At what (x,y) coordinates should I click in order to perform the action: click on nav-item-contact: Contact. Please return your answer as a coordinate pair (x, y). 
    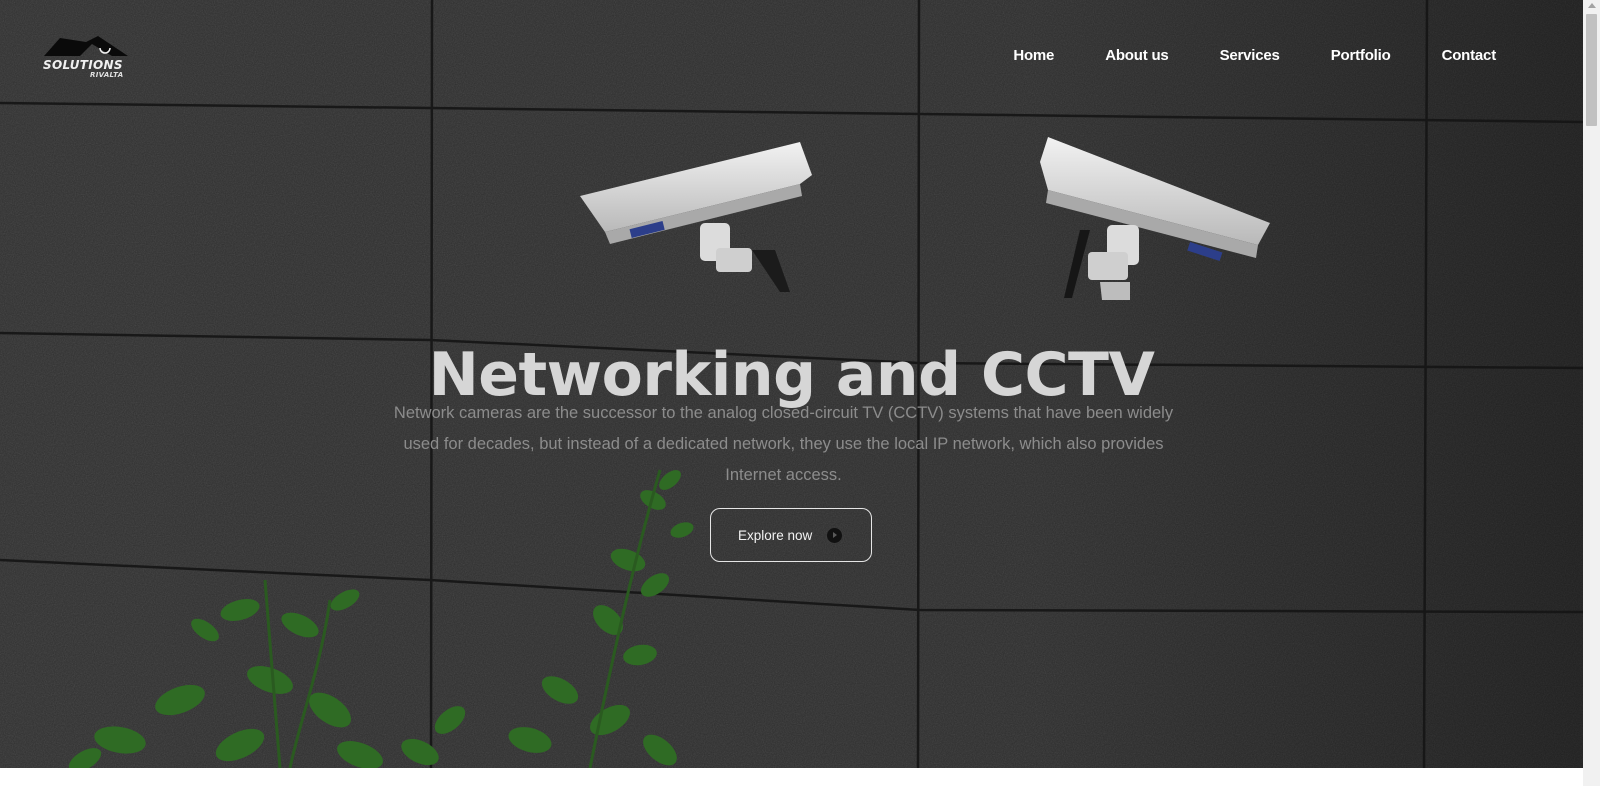
    Looking at the image, I should click on (1469, 55).